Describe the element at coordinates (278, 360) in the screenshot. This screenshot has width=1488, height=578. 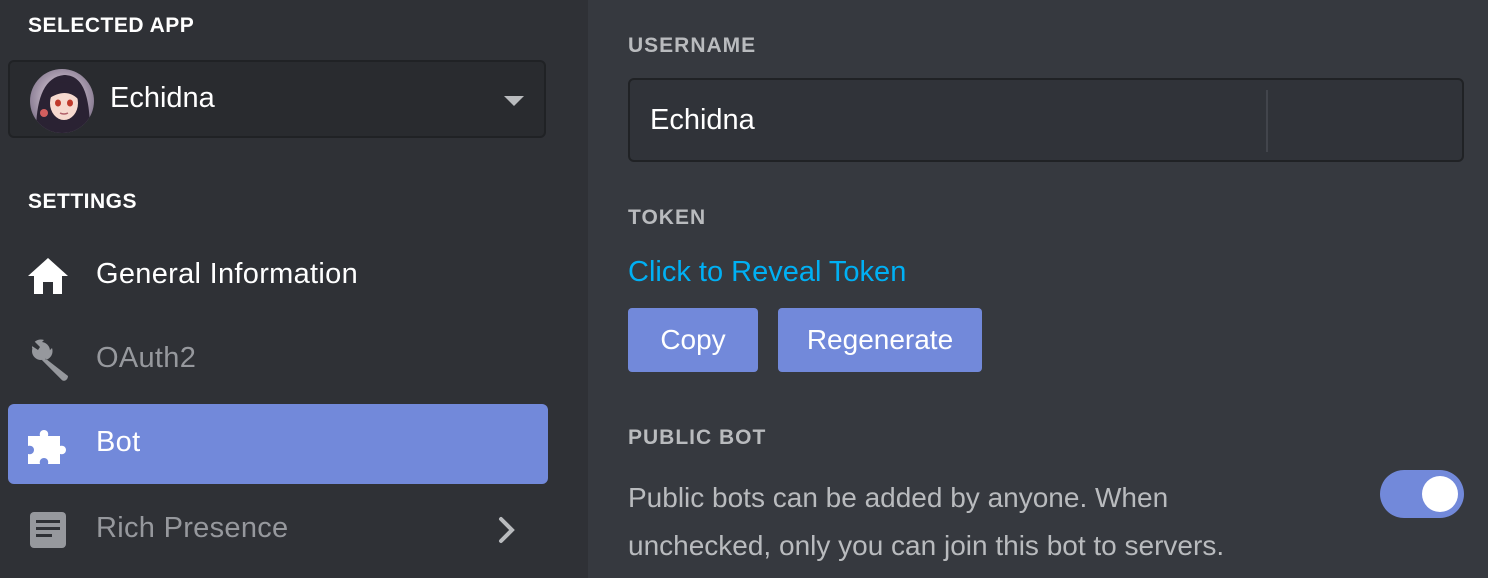
I see `sidebar-item-oauth2: OAuth2` at that location.